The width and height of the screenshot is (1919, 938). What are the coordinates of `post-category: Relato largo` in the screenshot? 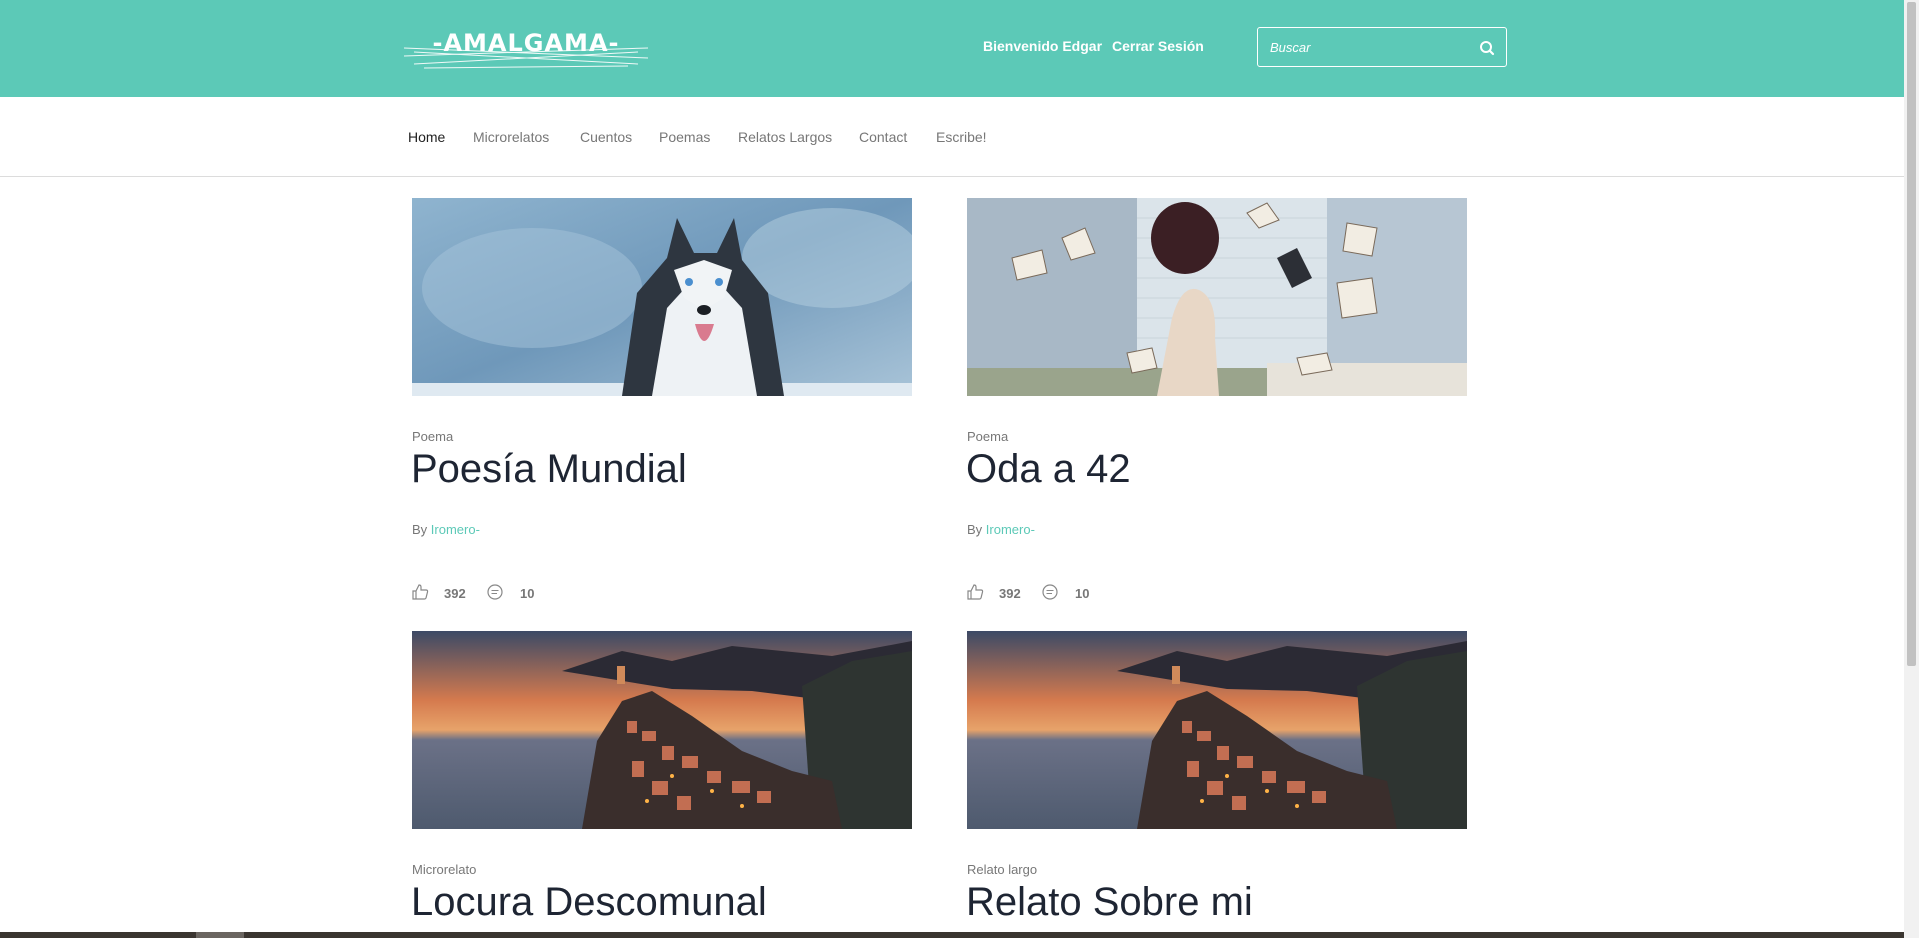 It's located at (1002, 869).